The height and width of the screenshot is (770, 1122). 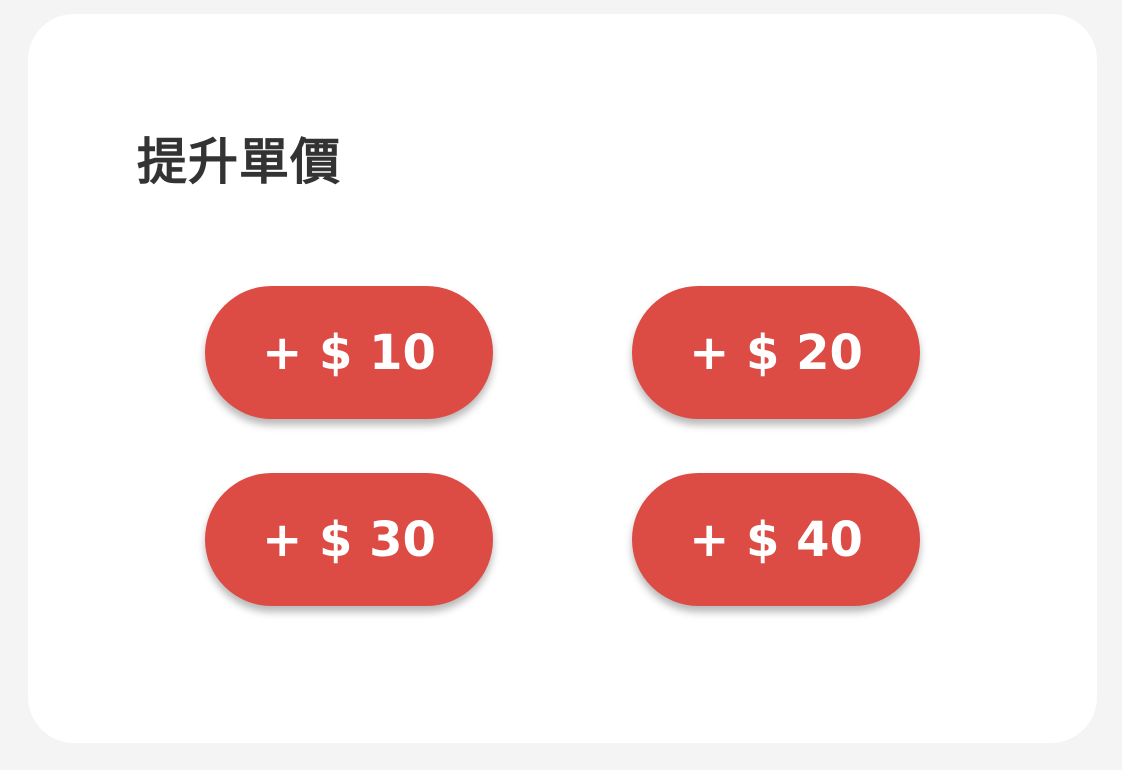 I want to click on add-30-button: + $ 30, so click(x=349, y=539).